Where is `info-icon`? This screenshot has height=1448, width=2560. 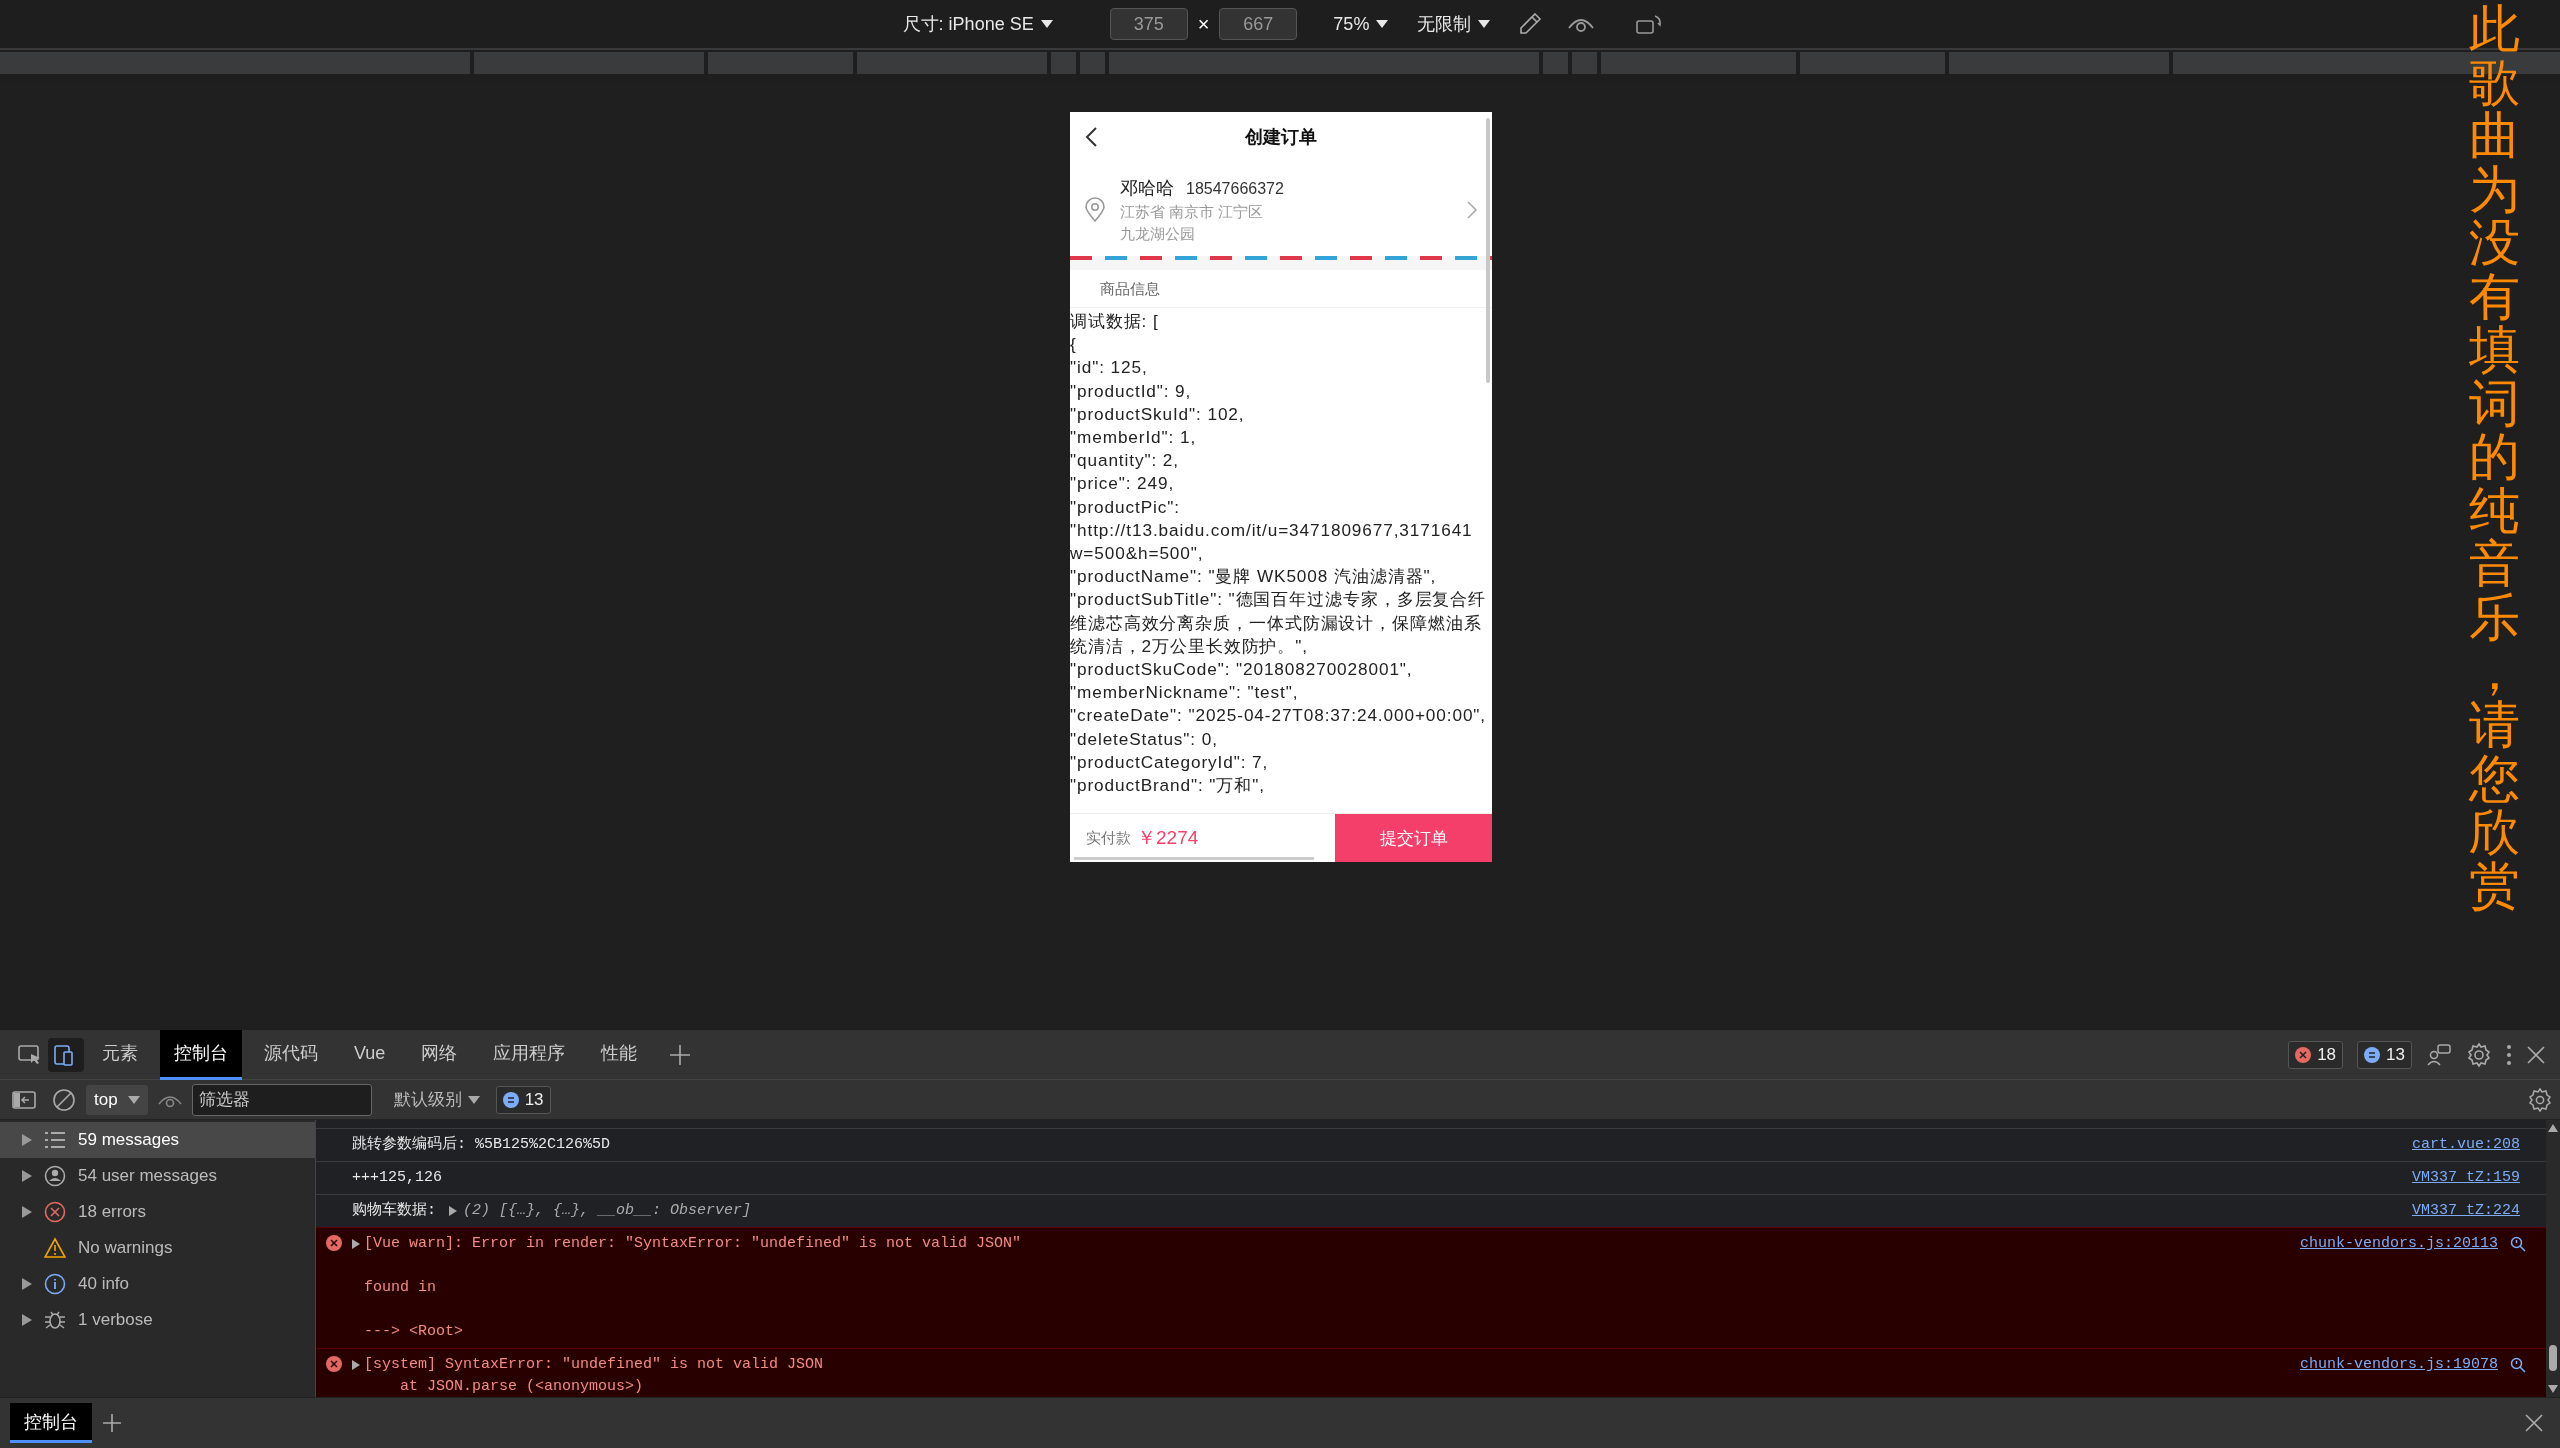
info-icon is located at coordinates (55, 1284).